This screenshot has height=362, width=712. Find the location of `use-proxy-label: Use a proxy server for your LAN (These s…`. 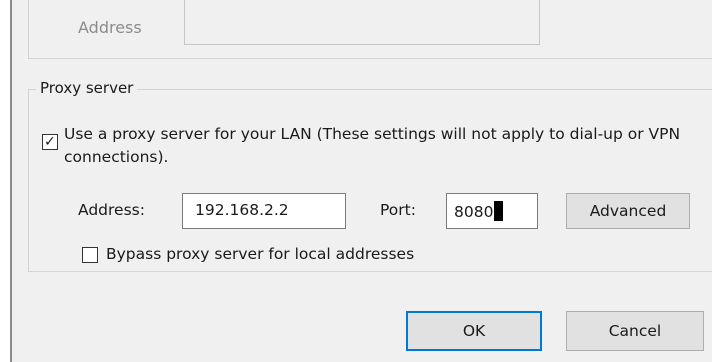

use-proxy-label: Use a proxy server for your LAN (These s… is located at coordinates (374, 146).